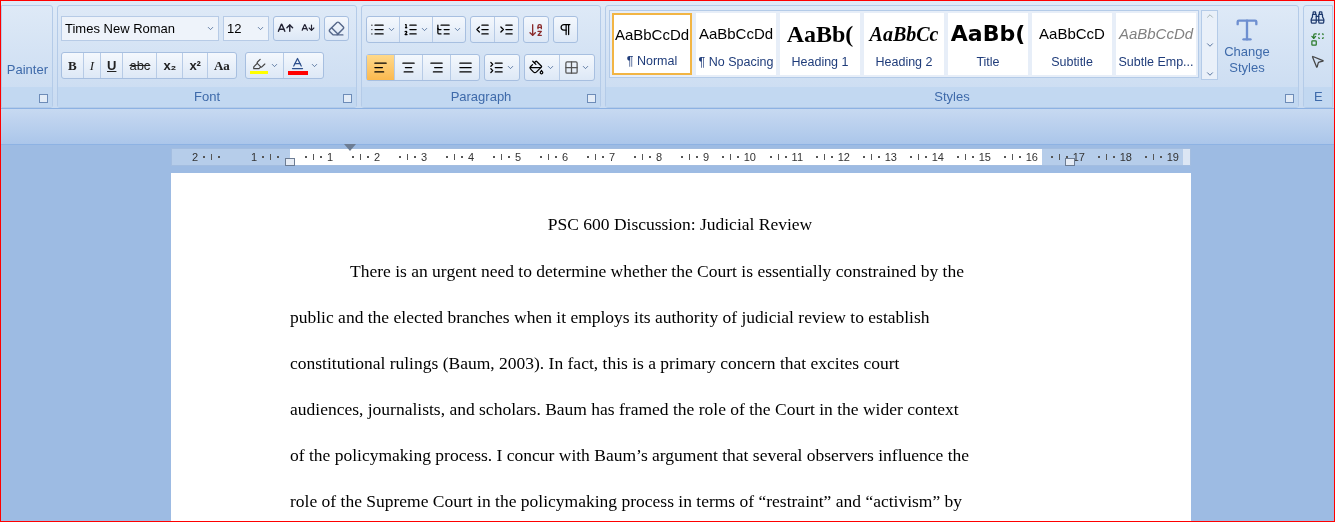  What do you see at coordinates (630, 456) in the screenshot?
I see `body-text-line: of the policymaking process. I concur with Baum’s argument that several observers influence the` at bounding box center [630, 456].